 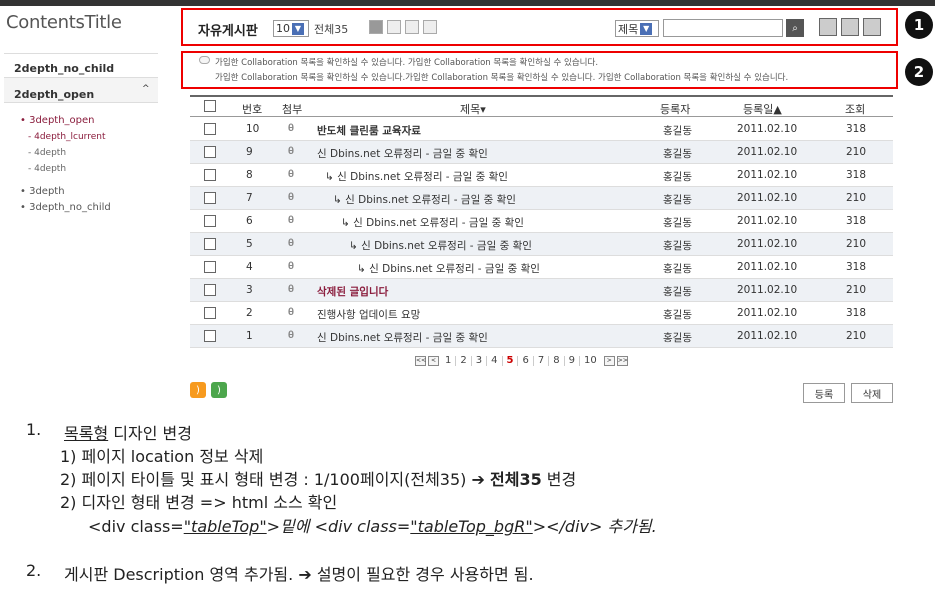 What do you see at coordinates (480, 361) in the screenshot?
I see `page-link: 3` at bounding box center [480, 361].